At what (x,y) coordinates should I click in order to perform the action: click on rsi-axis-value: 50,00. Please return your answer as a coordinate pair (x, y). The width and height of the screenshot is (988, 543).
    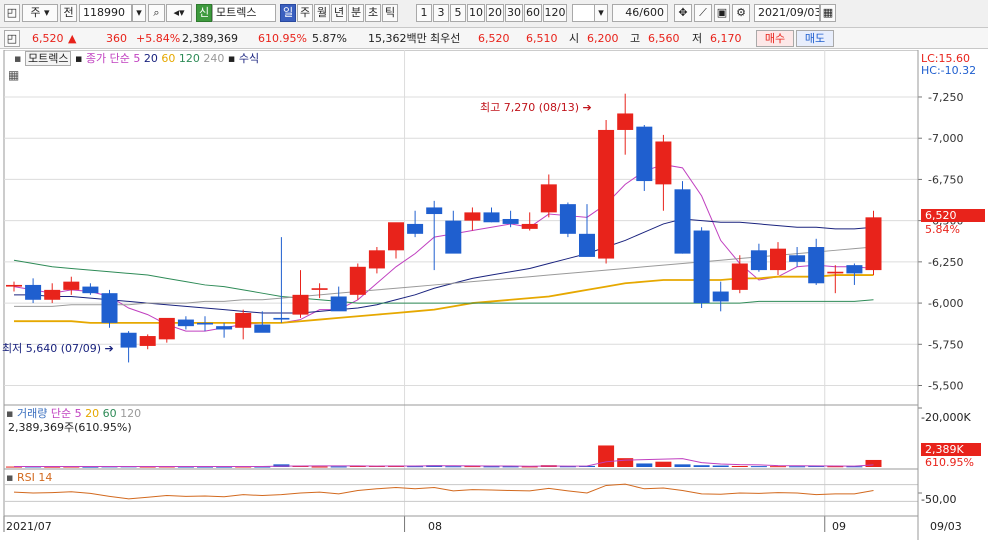
    Looking at the image, I should click on (940, 499).